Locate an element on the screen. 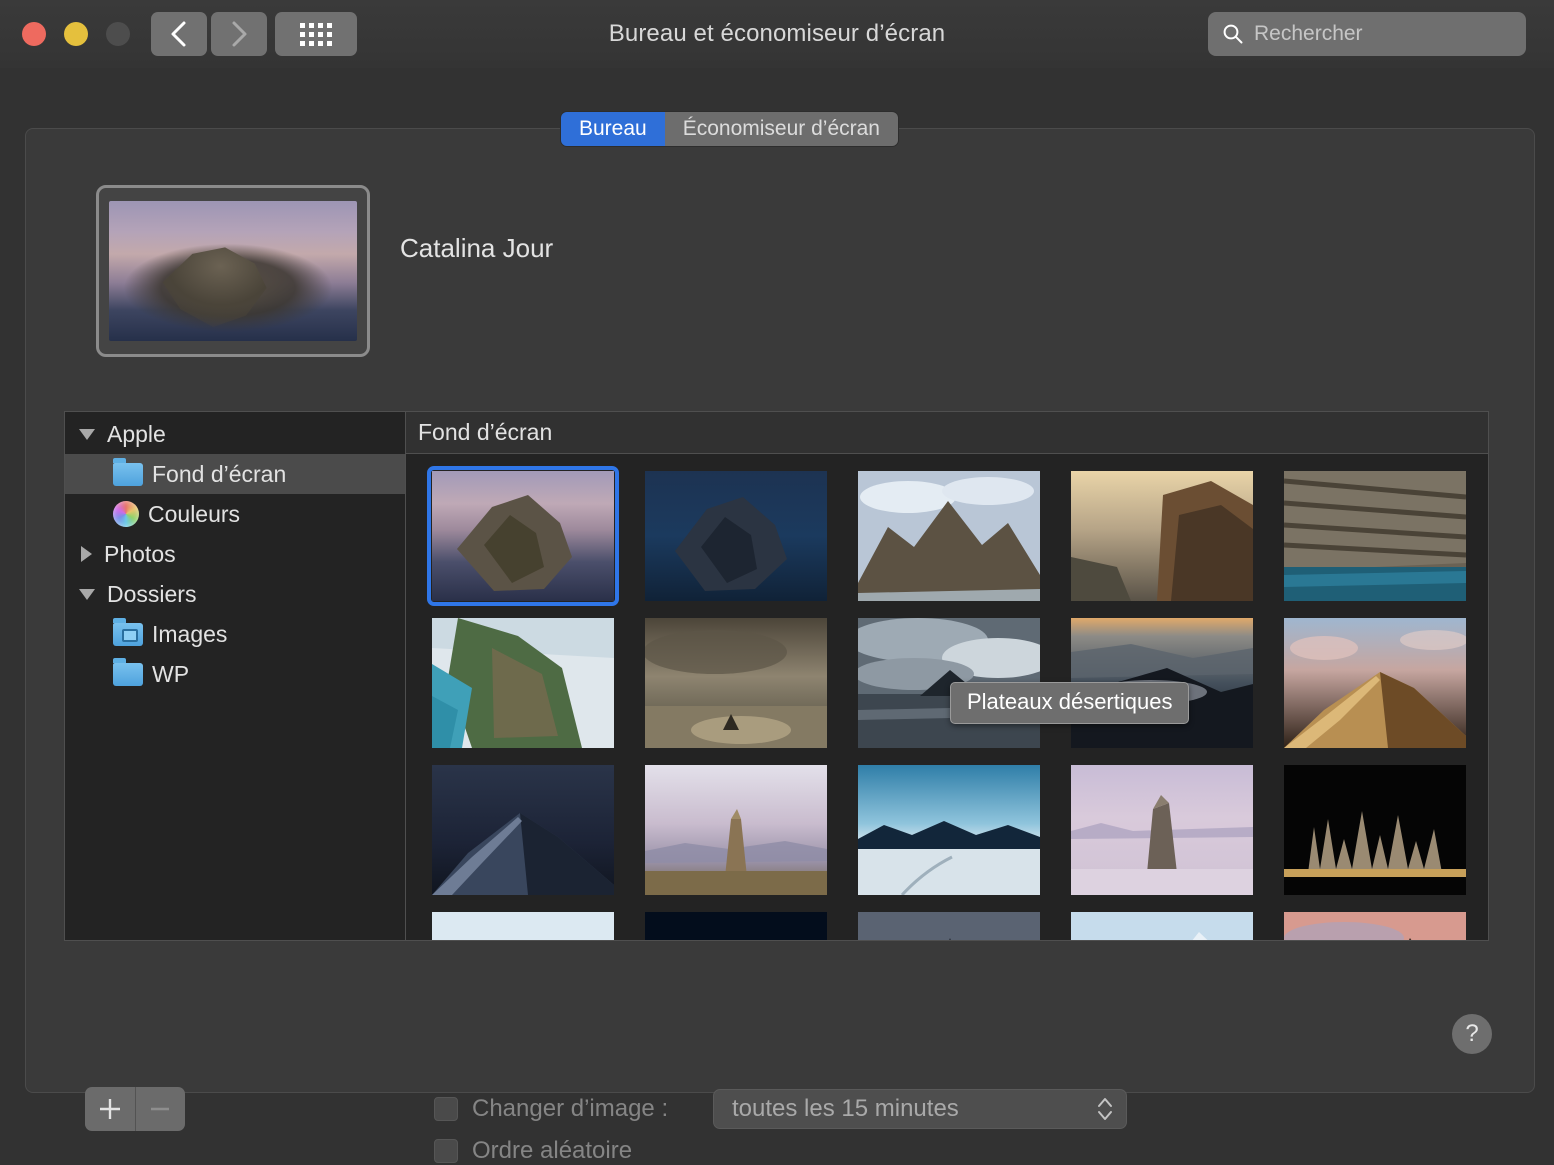  minus-icon is located at coordinates (160, 1109).